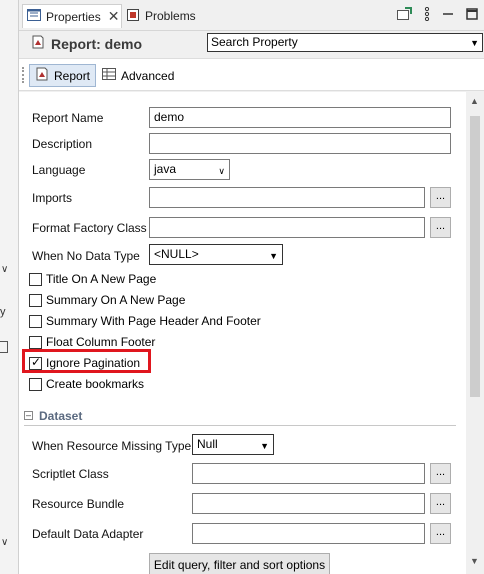 This screenshot has width=484, height=574. I want to click on section-title: Dataset, so click(61, 415).